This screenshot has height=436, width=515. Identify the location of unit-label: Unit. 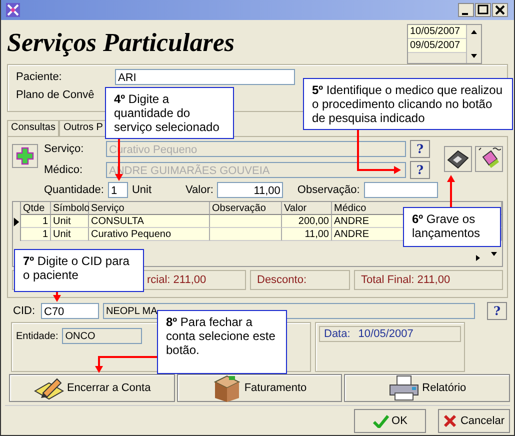
(142, 190).